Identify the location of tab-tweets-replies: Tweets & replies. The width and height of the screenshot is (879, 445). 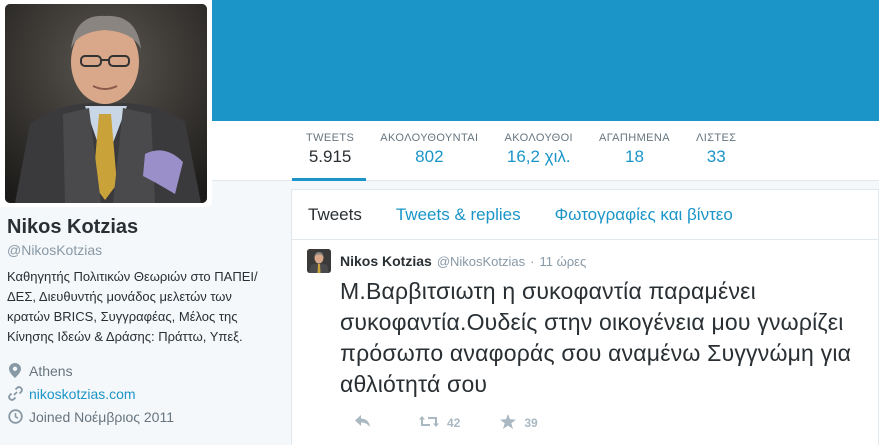
(458, 215).